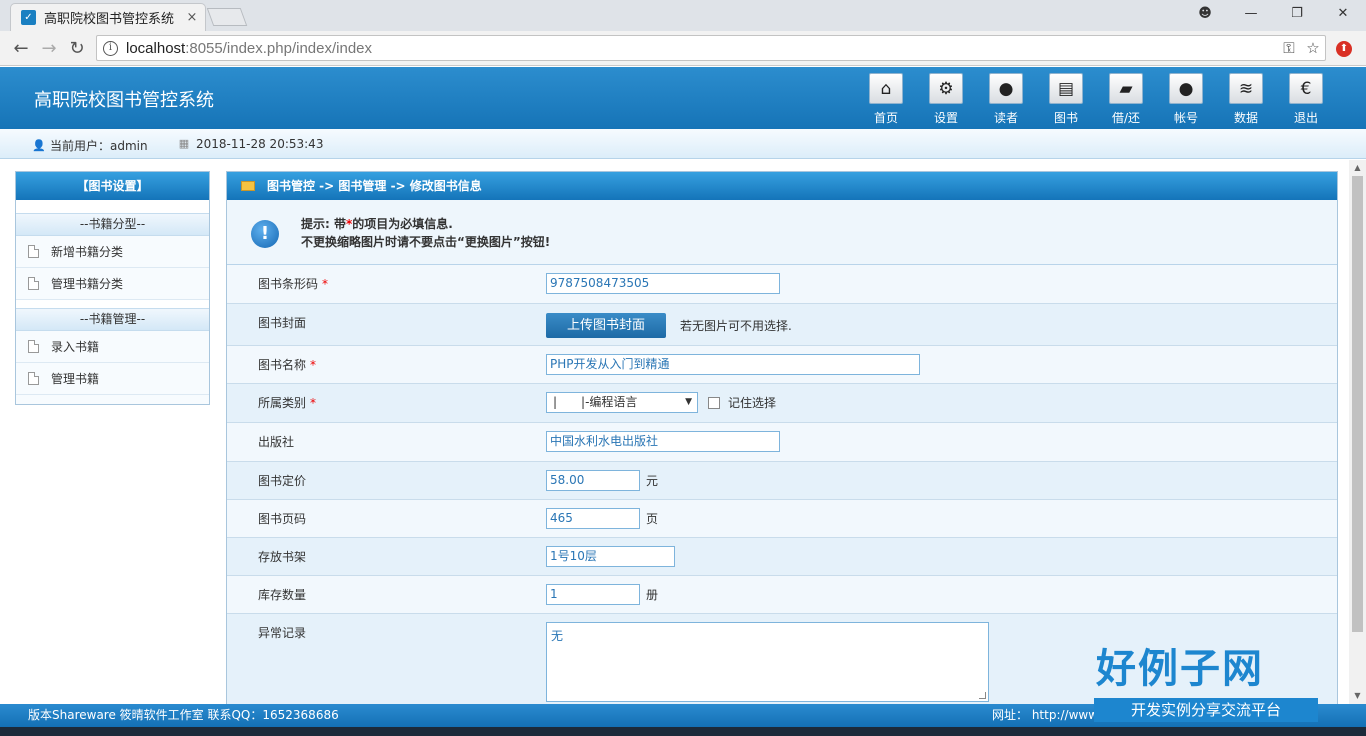  Describe the element at coordinates (75, 347) in the screenshot. I see `sidebar-item-label: 录入书籍` at that location.